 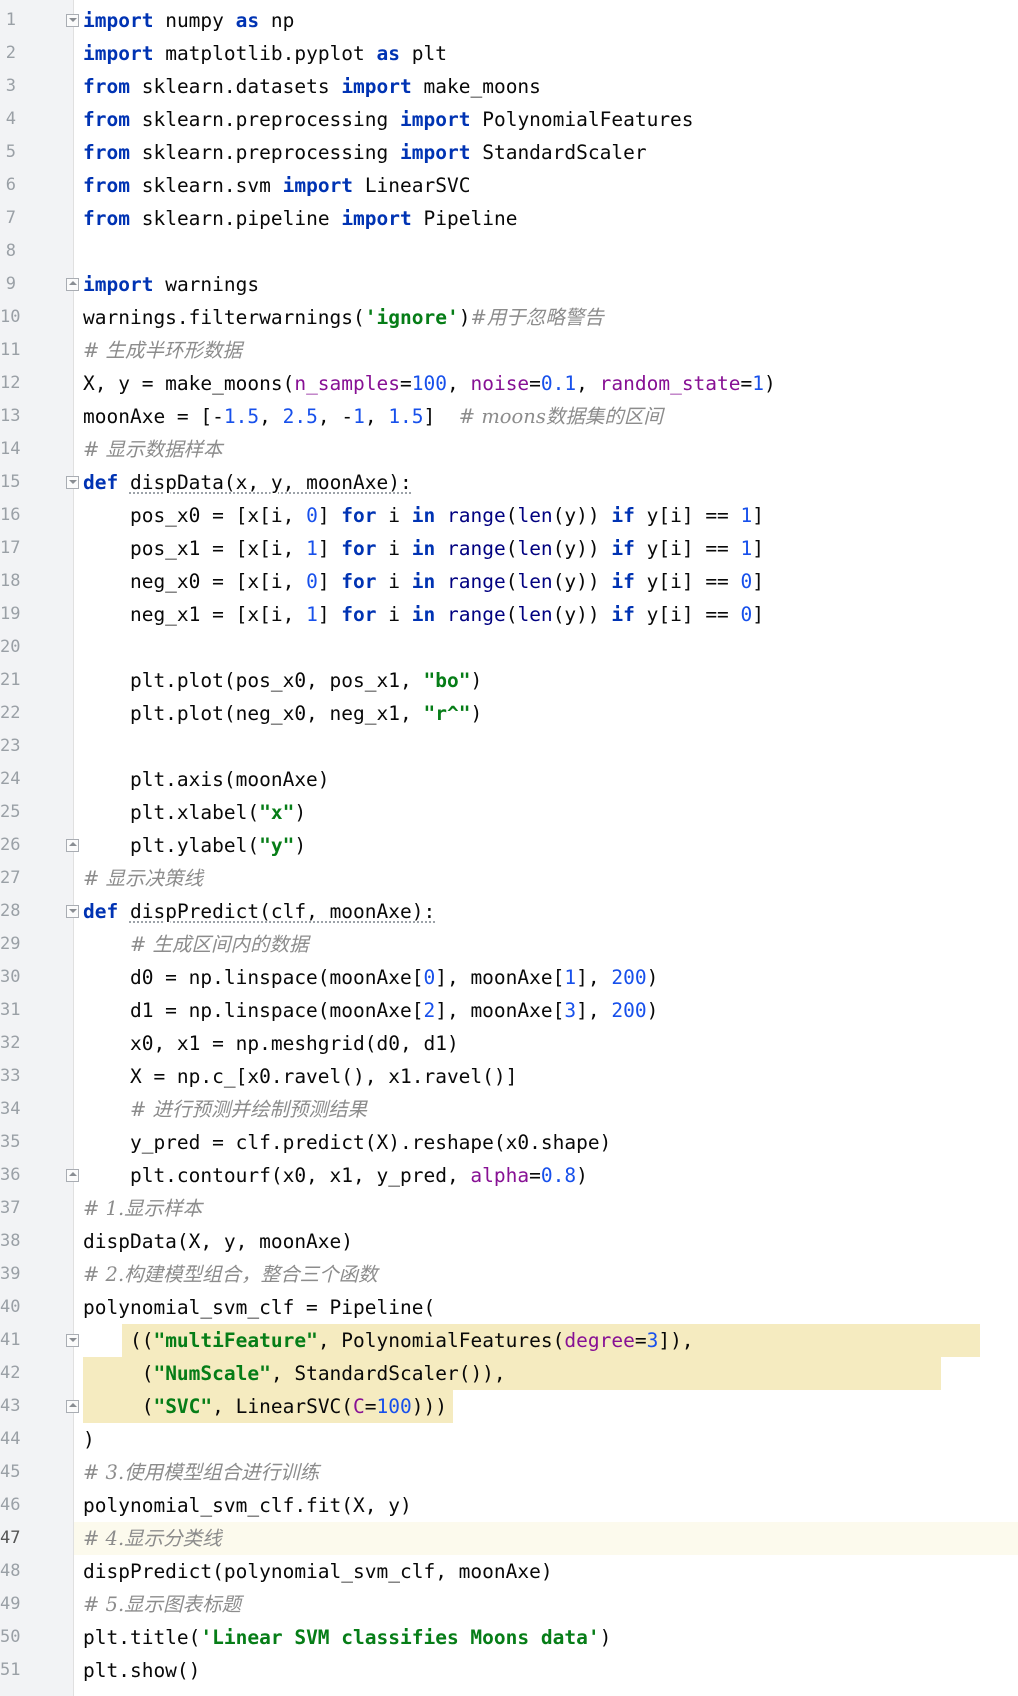 I want to click on code-line: plt.plot(neg_x0, neg_x1, "r^"), so click(x=282, y=713).